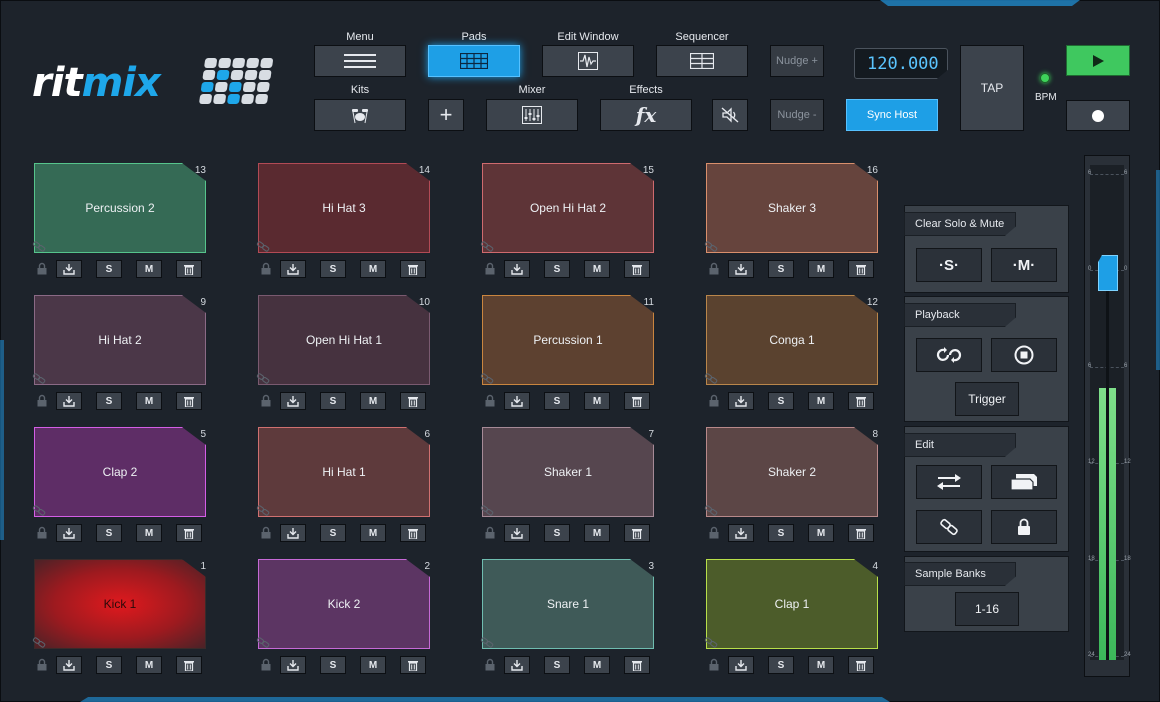 Image resolution: width=1160 pixels, height=702 pixels. I want to click on pad-5: Clap 2, so click(120, 472).